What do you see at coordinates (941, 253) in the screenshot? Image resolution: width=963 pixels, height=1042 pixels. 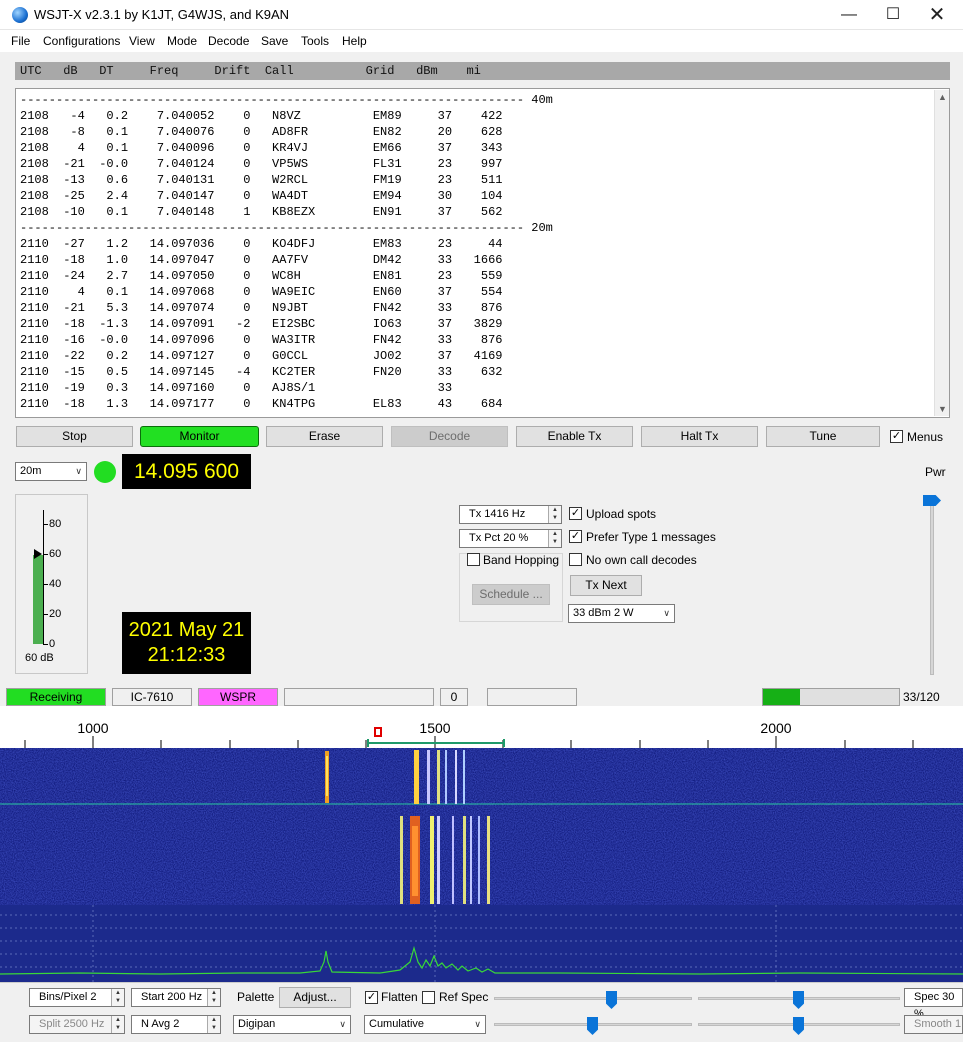 I see `decode-scrollbar: ▲ ▼` at bounding box center [941, 253].